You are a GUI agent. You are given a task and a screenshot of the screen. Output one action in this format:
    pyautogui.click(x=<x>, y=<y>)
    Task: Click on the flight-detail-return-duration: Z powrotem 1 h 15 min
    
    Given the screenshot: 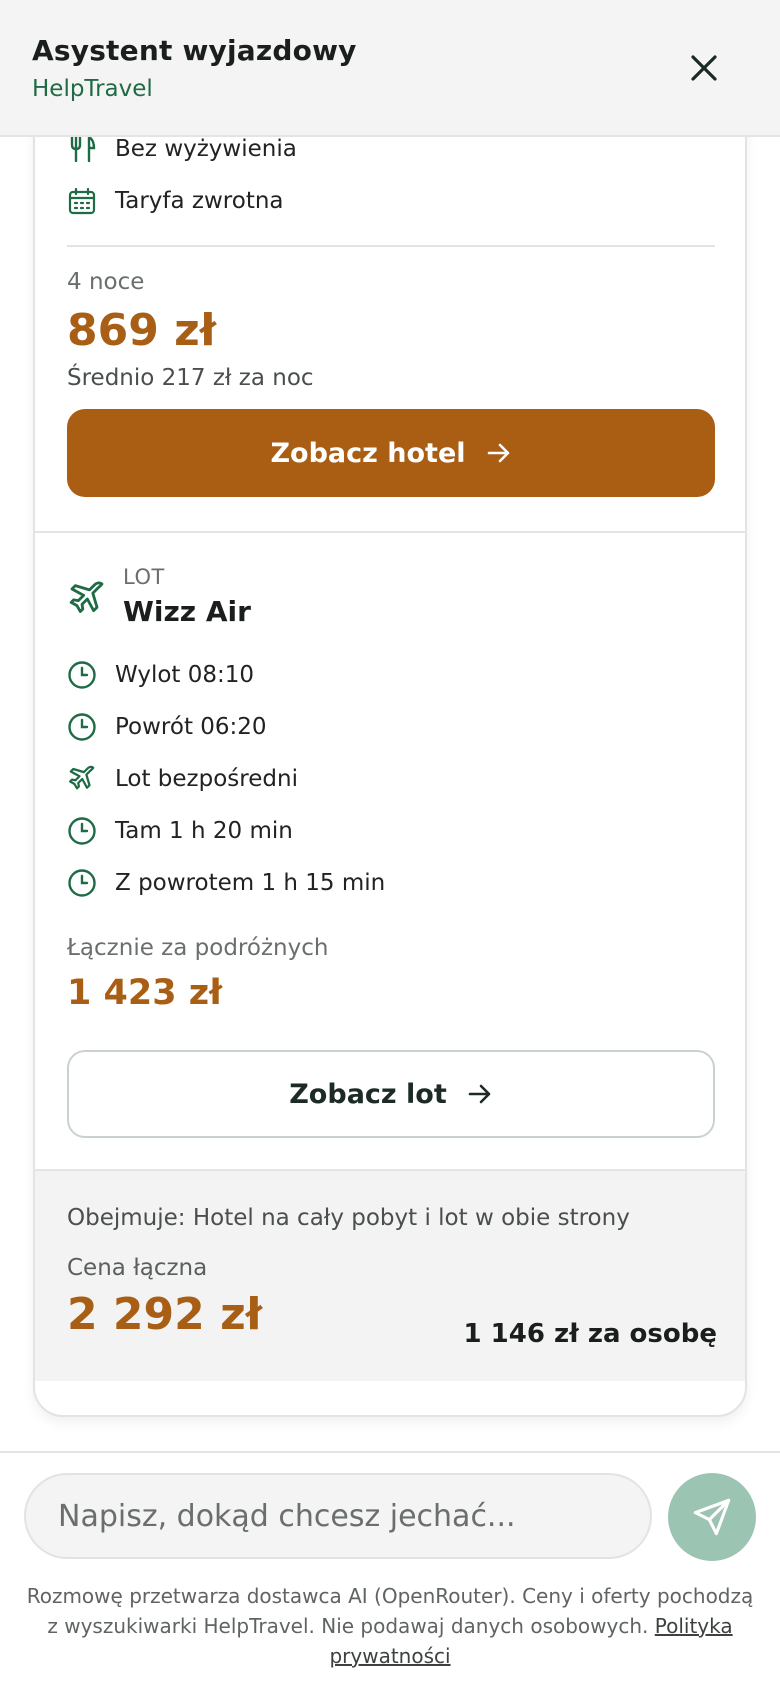 What is the action you would take?
    pyautogui.click(x=226, y=883)
    